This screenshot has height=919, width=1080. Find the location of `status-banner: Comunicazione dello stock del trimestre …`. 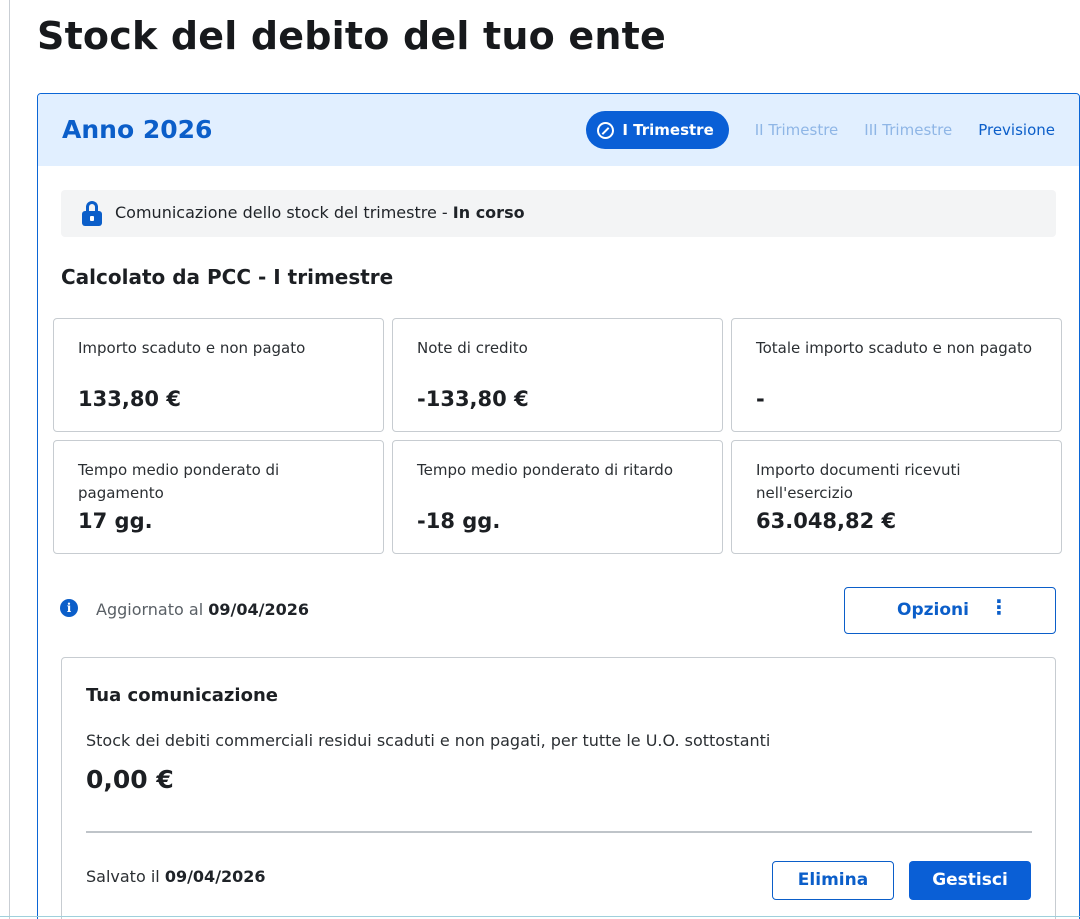

status-banner: Comunicazione dello stock del trimestre … is located at coordinates (558, 213).